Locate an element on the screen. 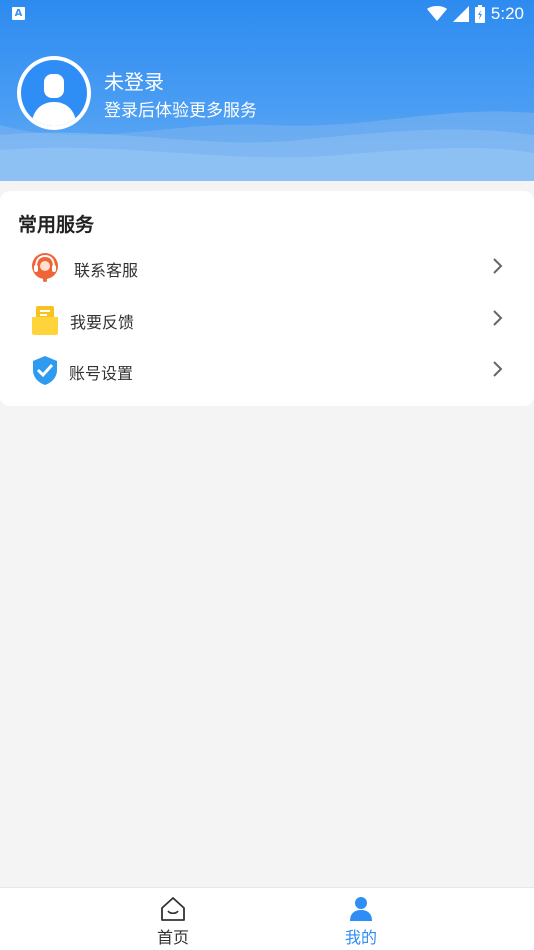 This screenshot has width=534, height=950. feedback-folder-icon is located at coordinates (45, 320).